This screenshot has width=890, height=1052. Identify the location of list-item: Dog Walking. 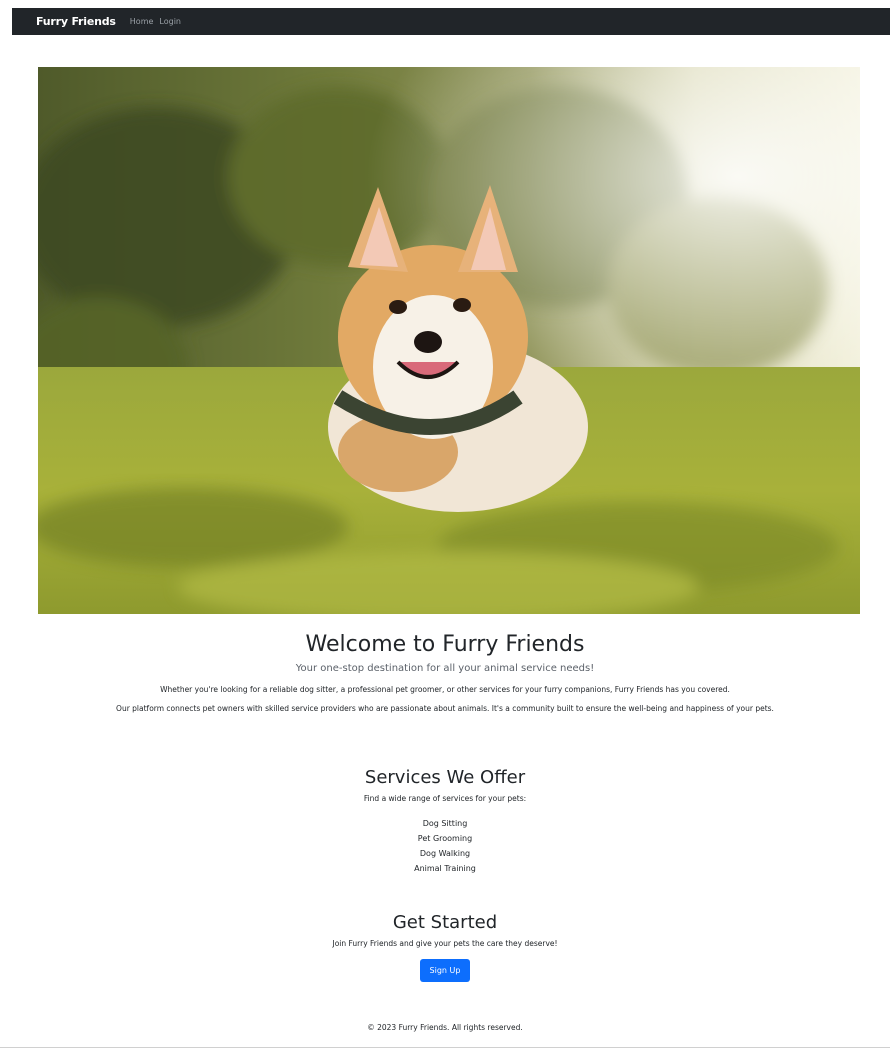
(445, 853).